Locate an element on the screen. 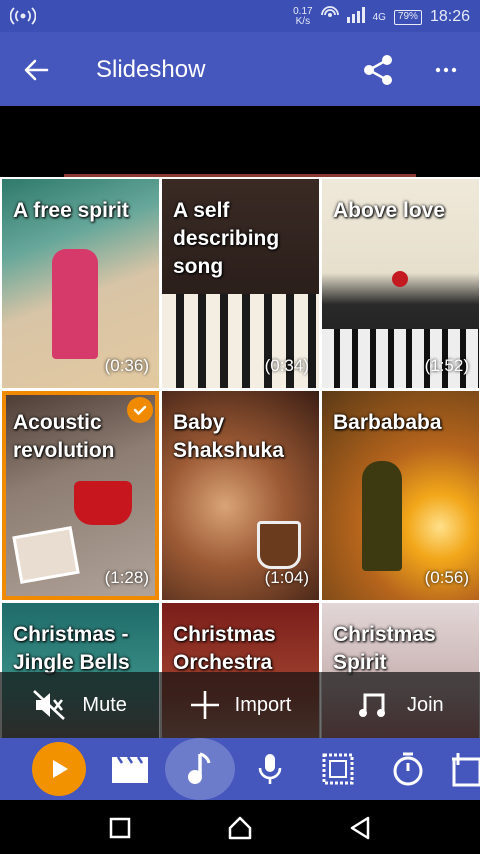  voice-over-button is located at coordinates (270, 769).